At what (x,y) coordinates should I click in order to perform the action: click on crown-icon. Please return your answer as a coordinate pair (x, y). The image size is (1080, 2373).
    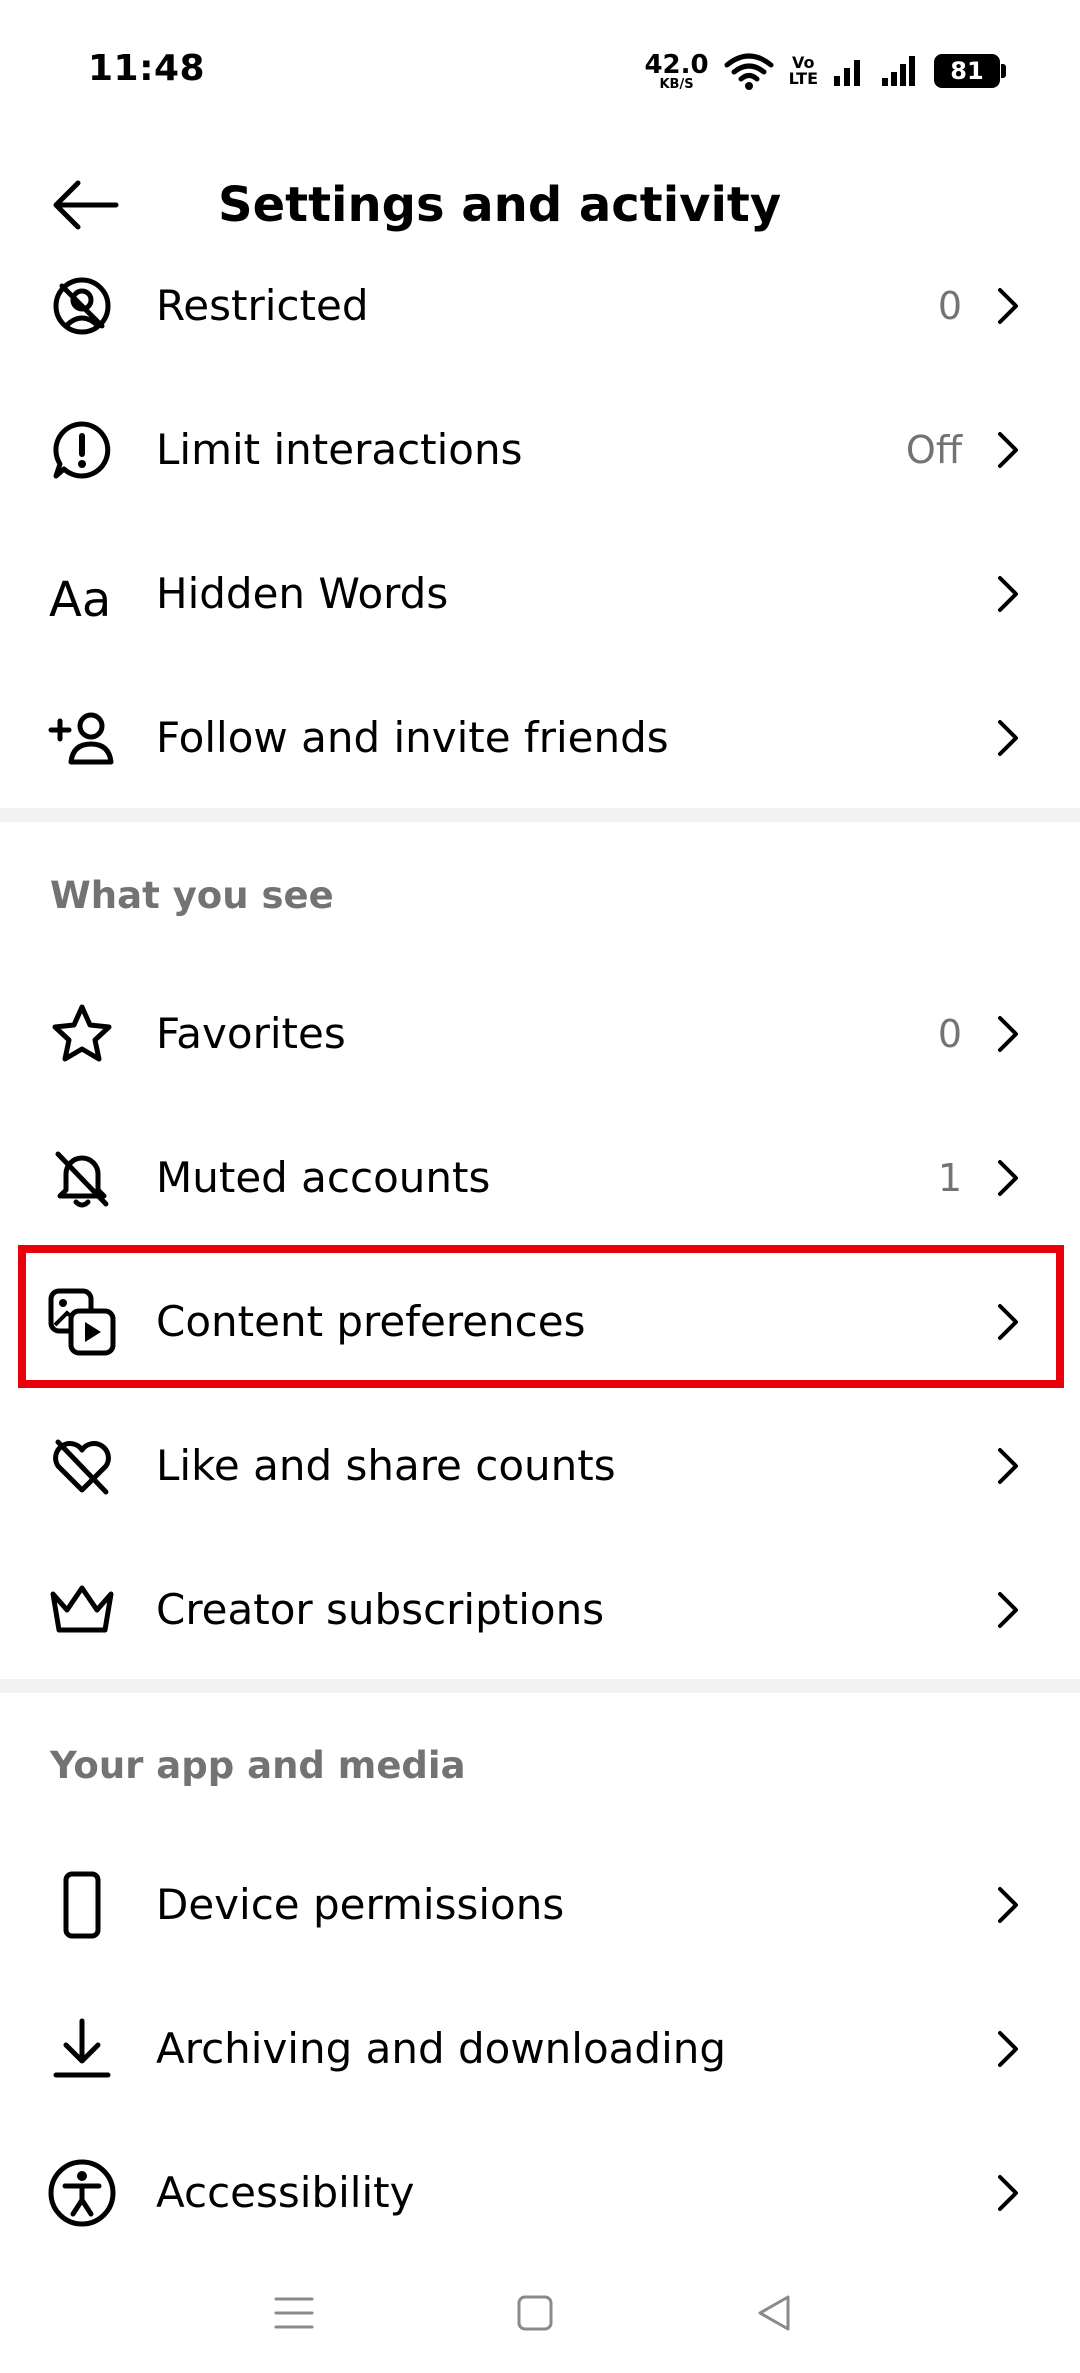
    Looking at the image, I should click on (82, 1610).